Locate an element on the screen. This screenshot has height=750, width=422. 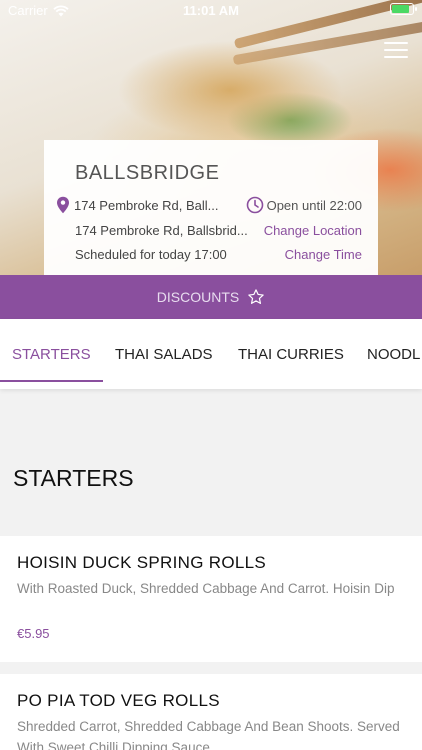
active-tab-indicator is located at coordinates (51, 381).